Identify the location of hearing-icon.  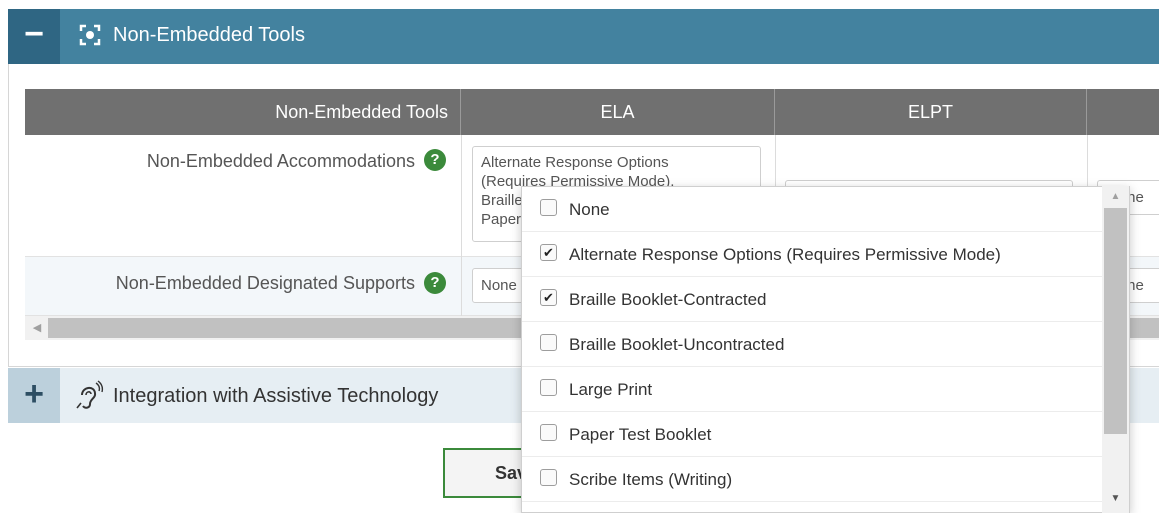
(88, 395).